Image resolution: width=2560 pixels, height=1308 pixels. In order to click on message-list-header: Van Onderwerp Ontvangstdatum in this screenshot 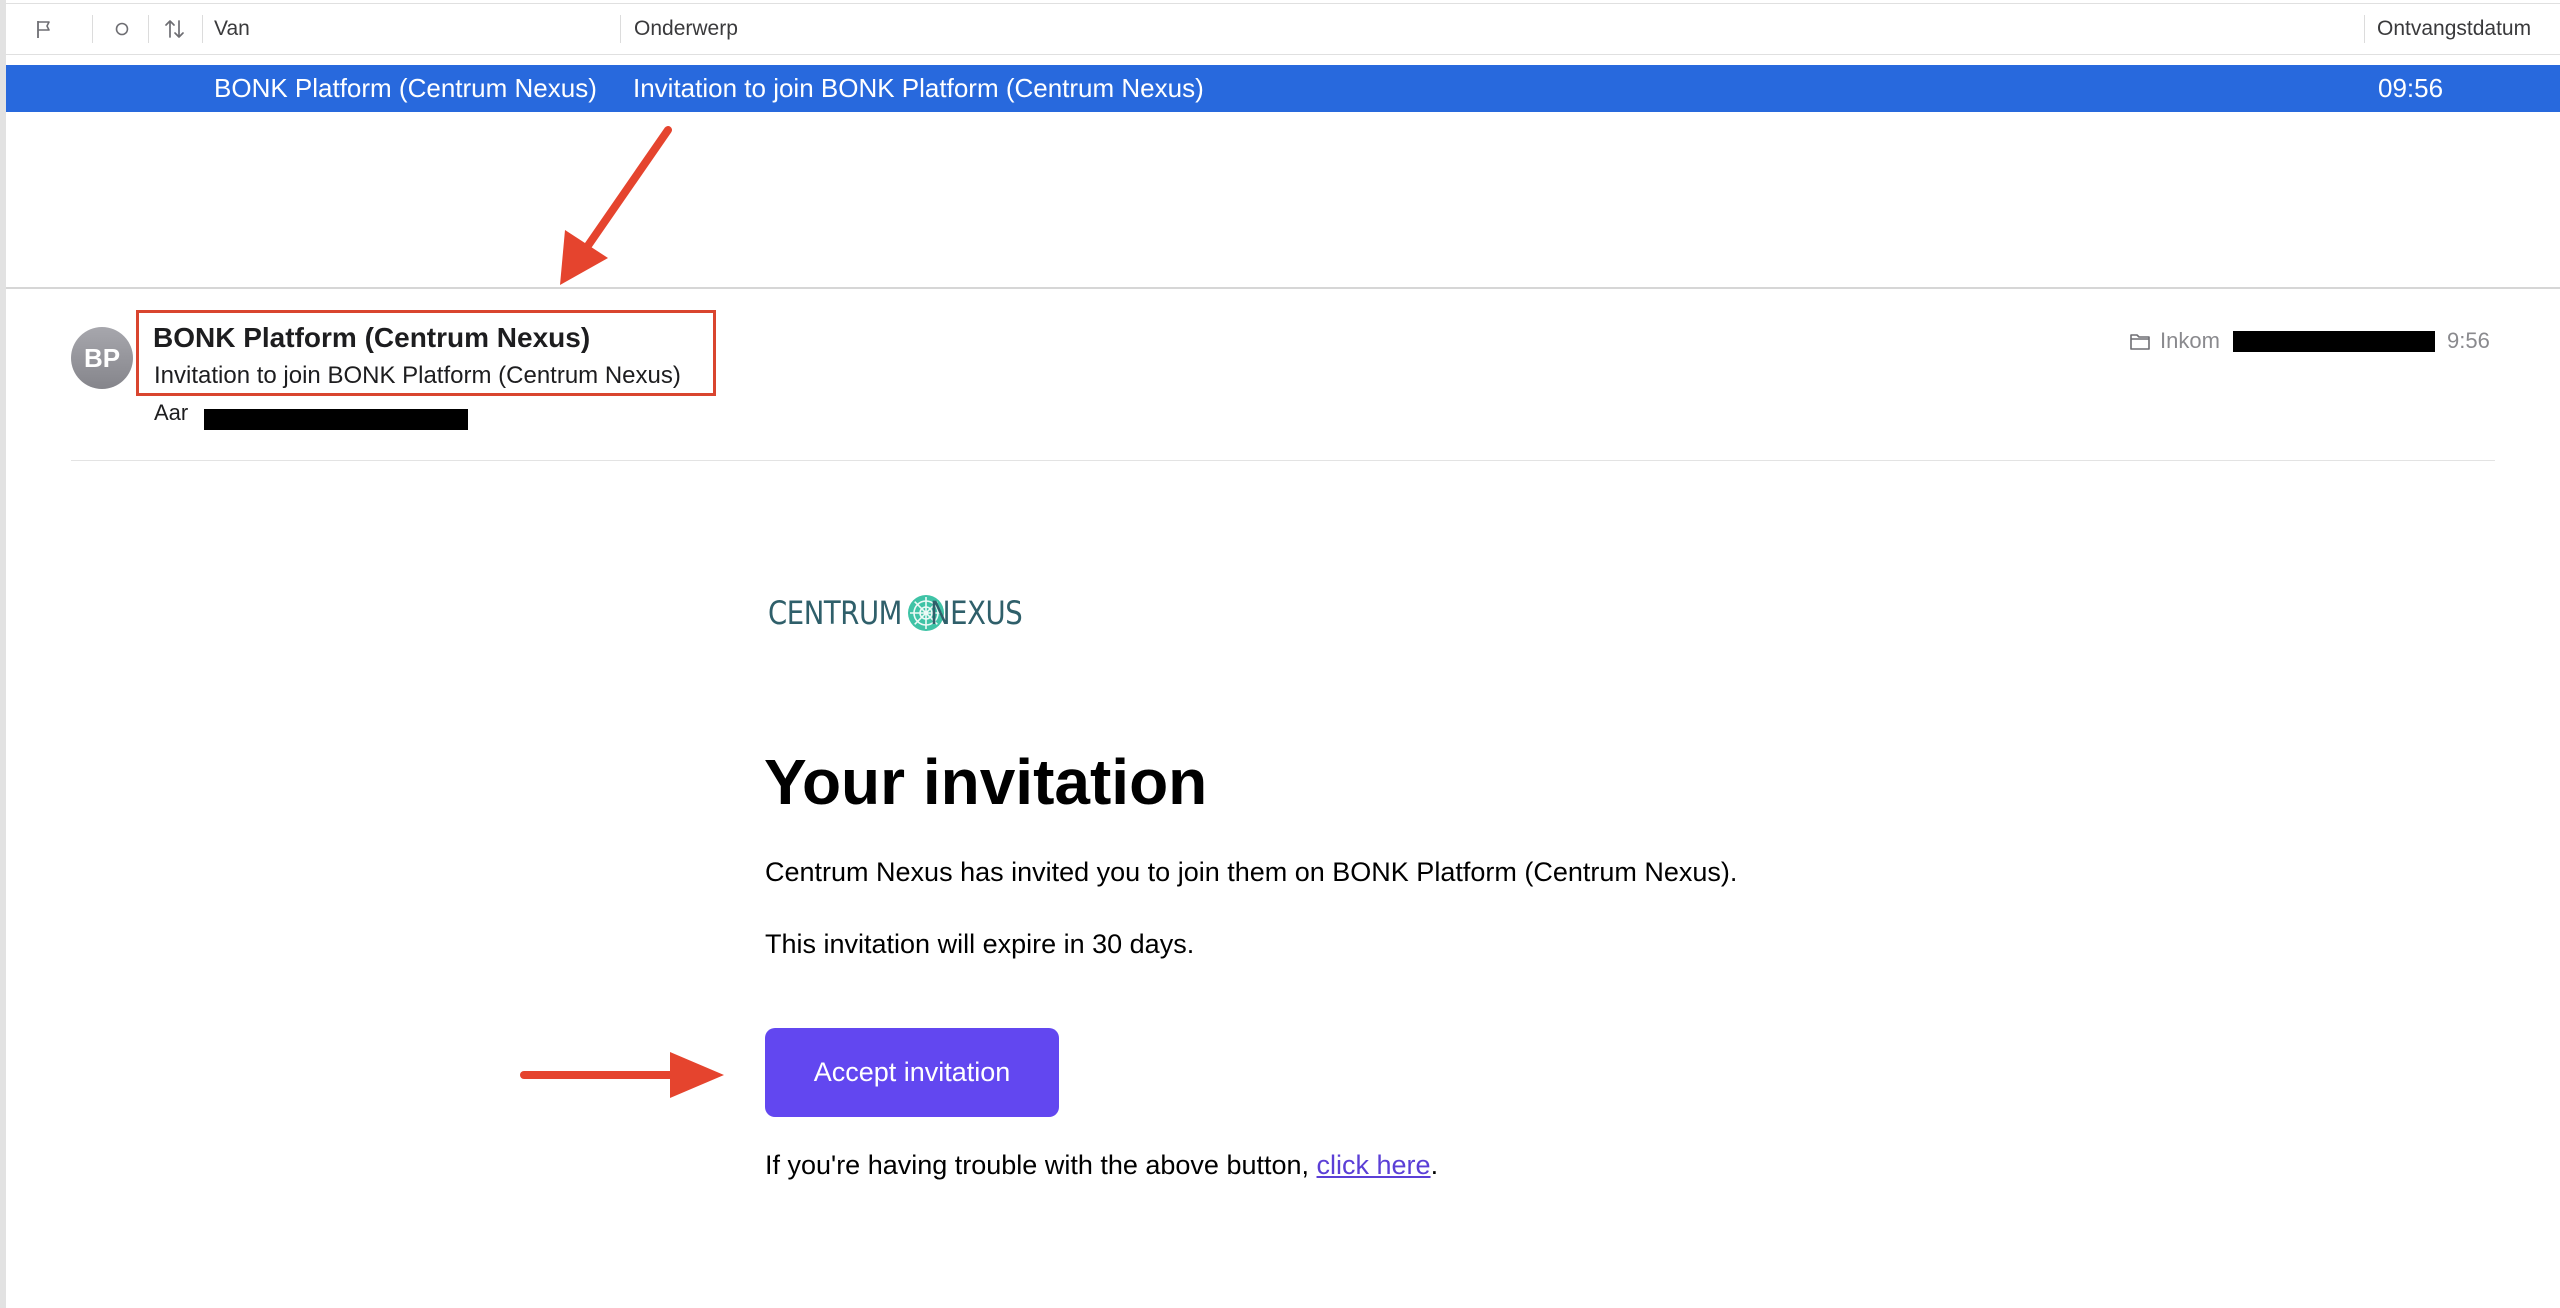, I will do `click(1283, 29)`.